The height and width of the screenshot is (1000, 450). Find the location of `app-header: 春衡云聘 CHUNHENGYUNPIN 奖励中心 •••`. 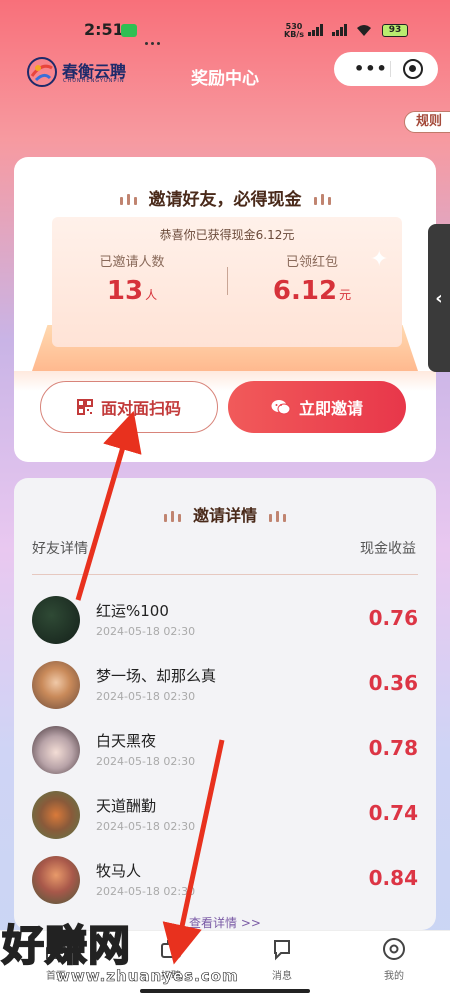

app-header: 春衡云聘 CHUNHENGYUNPIN 奖励中心 ••• is located at coordinates (225, 72).